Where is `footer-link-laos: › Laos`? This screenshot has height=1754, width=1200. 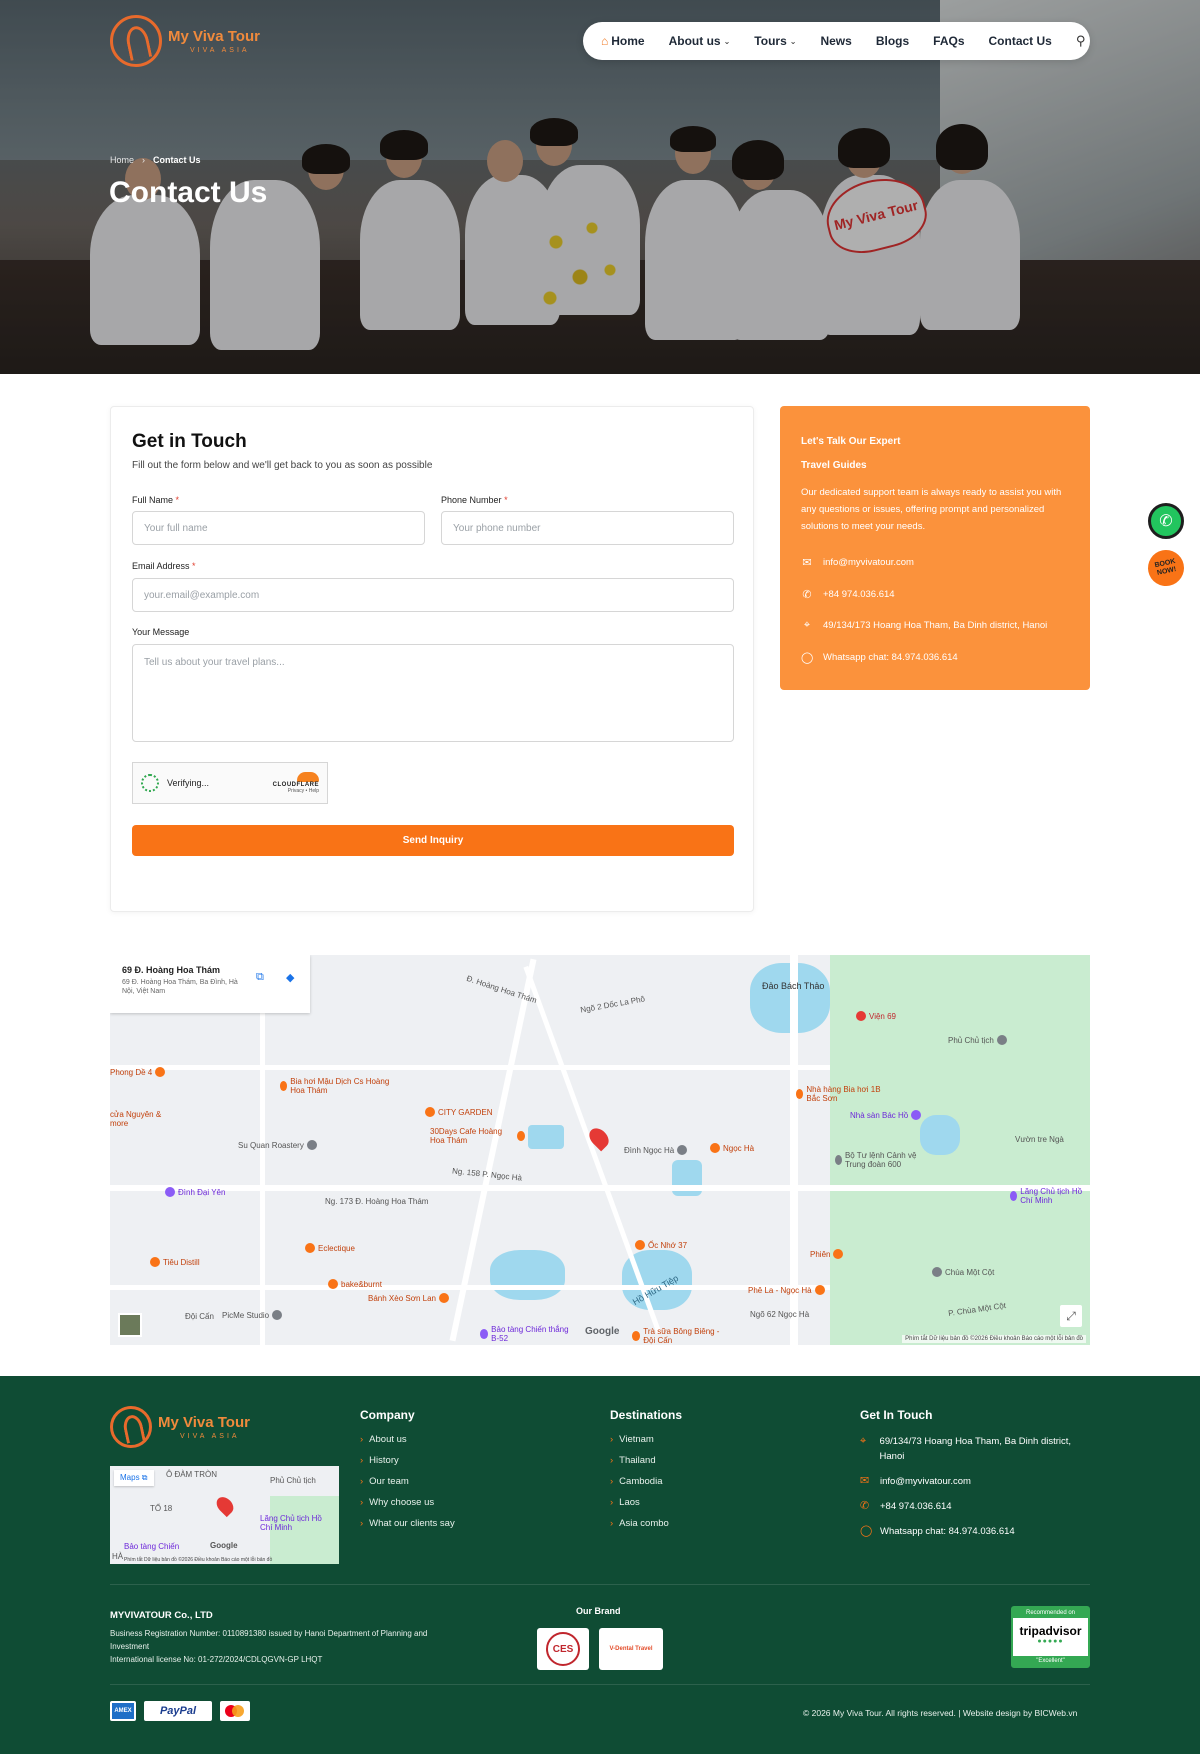
footer-link-laos: › Laos is located at coordinates (646, 1502).